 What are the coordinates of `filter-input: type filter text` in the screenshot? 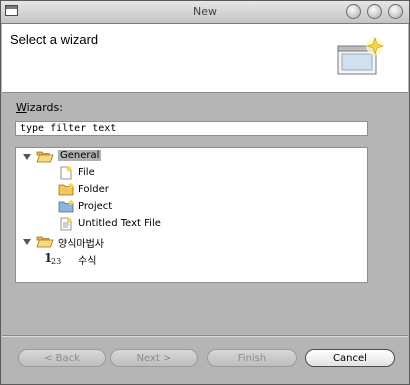 It's located at (191, 128).